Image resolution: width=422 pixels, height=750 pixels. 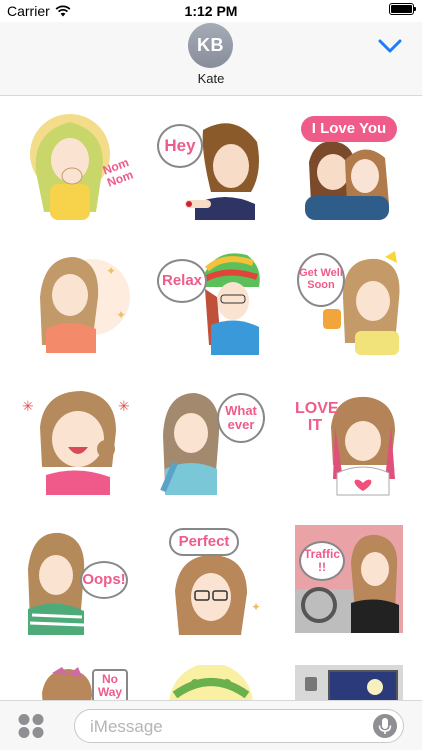 What do you see at coordinates (110, 684) in the screenshot?
I see `sticker-no-way-label: No Way` at bounding box center [110, 684].